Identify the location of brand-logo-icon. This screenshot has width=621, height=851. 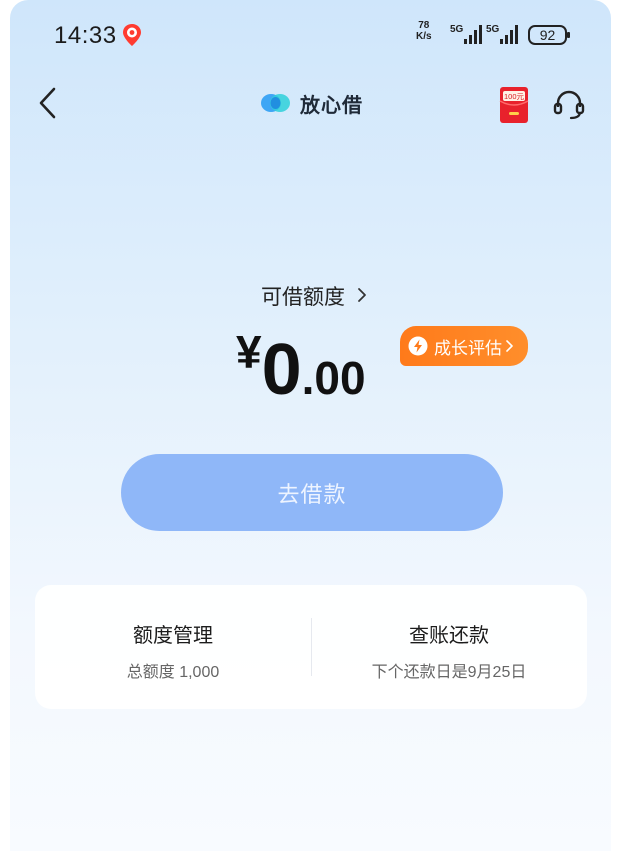
(275, 103).